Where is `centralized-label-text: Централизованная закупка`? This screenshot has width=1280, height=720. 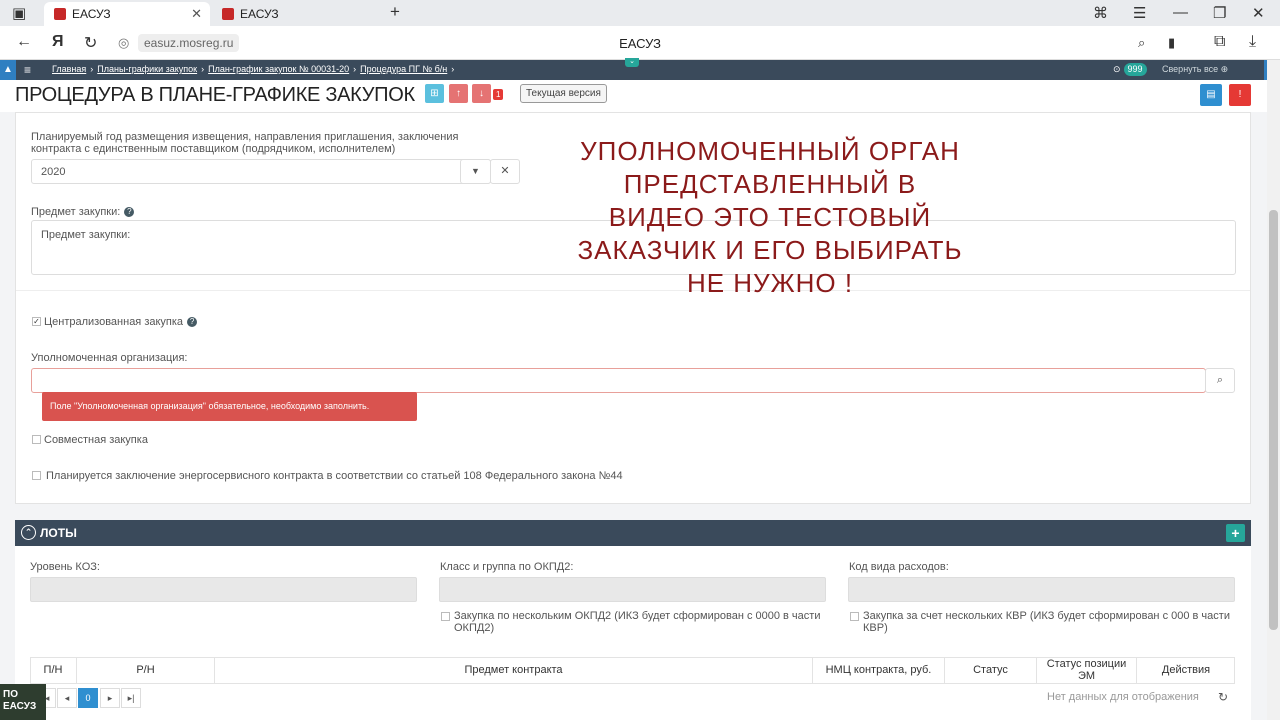
centralized-label-text: Централизованная закупка is located at coordinates (114, 322).